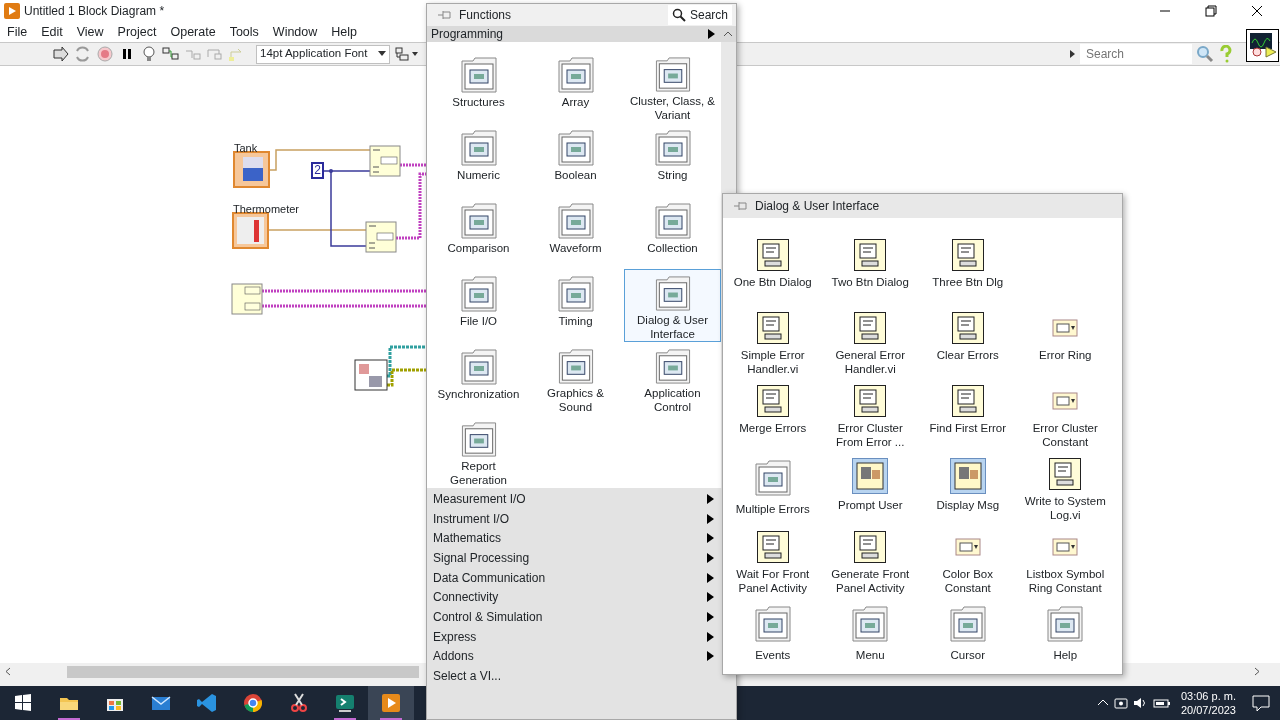  I want to click on taskbar-button, so click(391, 703).